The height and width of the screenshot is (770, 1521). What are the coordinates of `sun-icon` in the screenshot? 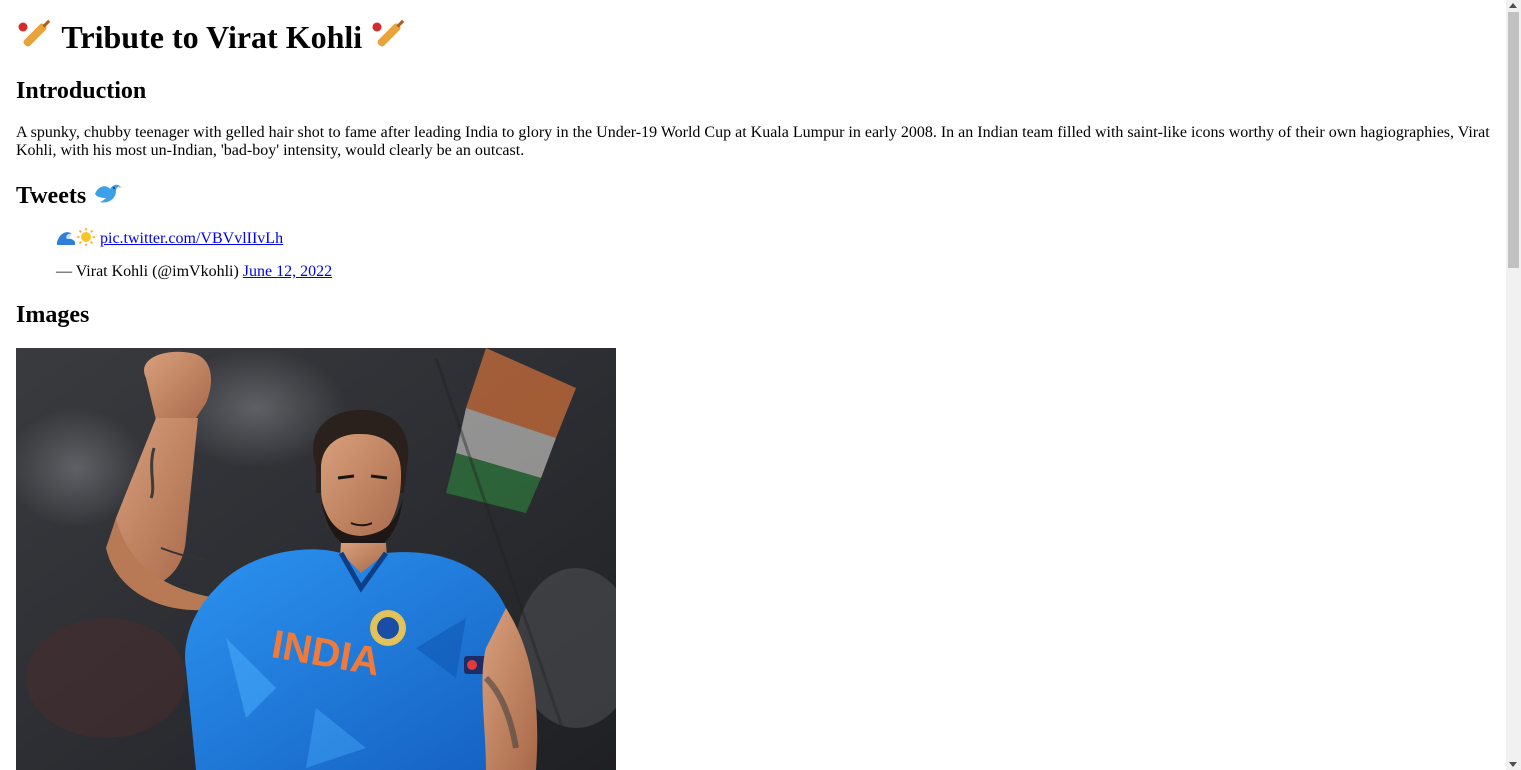 It's located at (86, 237).